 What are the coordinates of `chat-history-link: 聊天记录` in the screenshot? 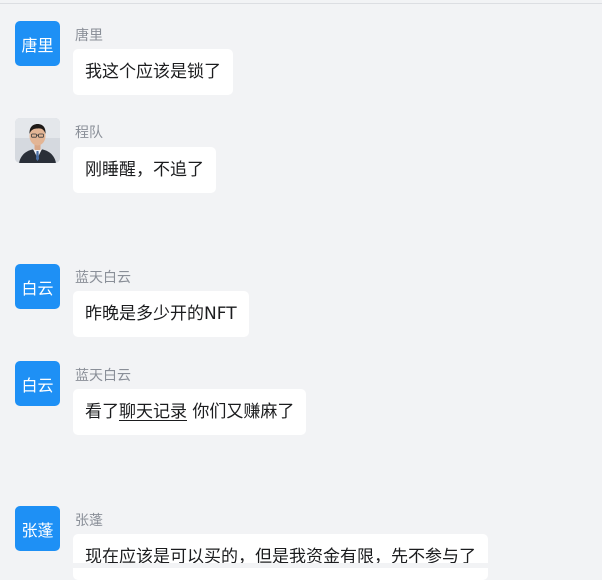 It's located at (153, 412).